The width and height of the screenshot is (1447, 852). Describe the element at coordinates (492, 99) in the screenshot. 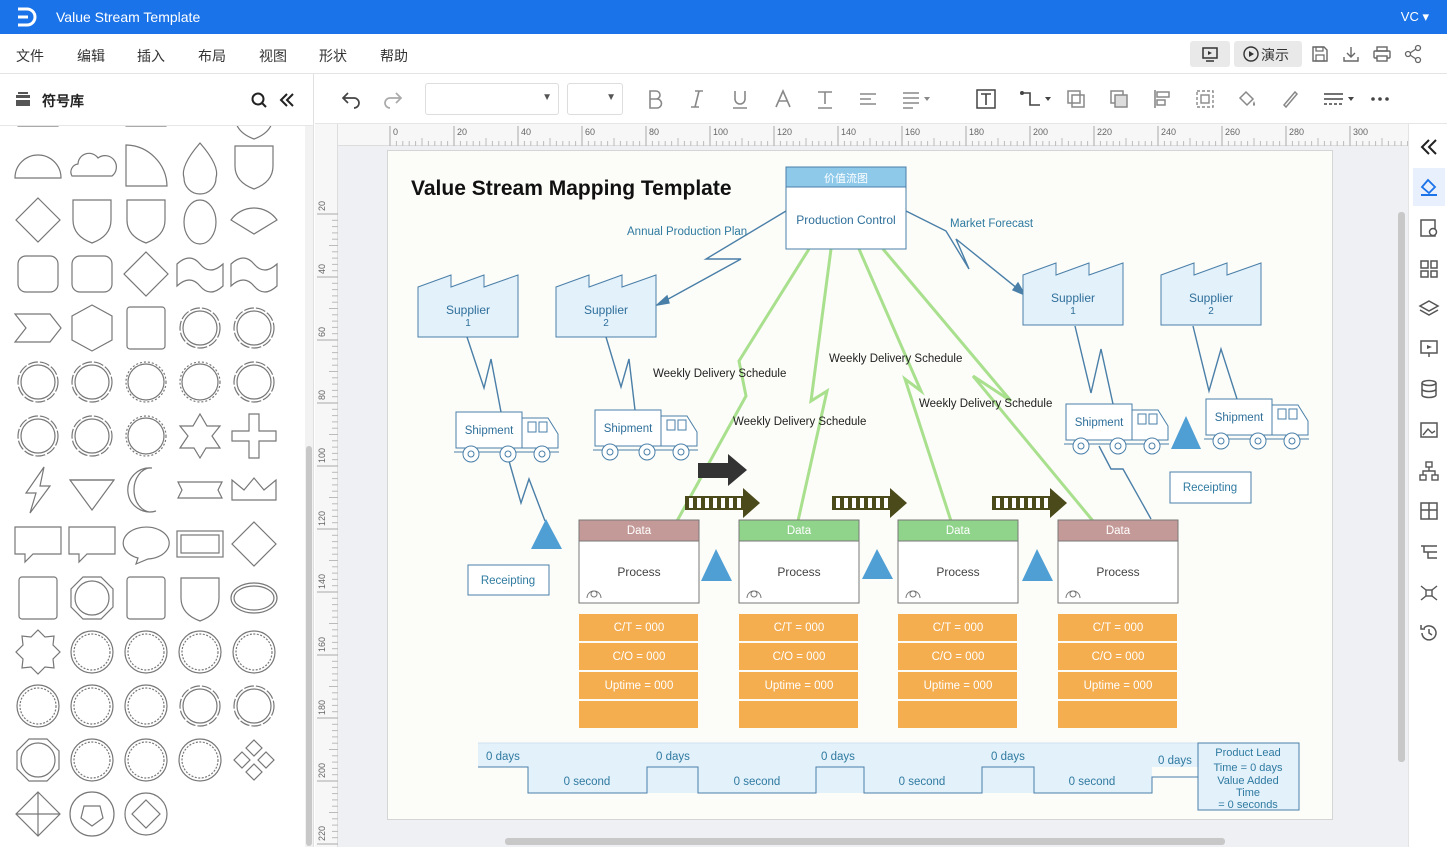

I see `font-family-select: ▼` at that location.